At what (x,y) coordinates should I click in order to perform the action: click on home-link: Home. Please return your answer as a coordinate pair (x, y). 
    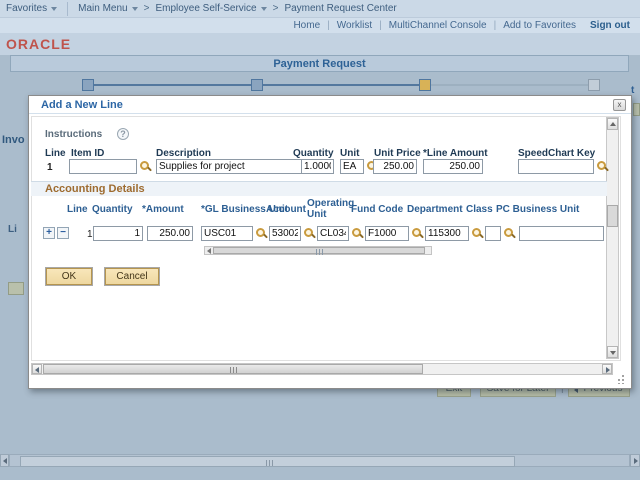
    Looking at the image, I should click on (306, 25).